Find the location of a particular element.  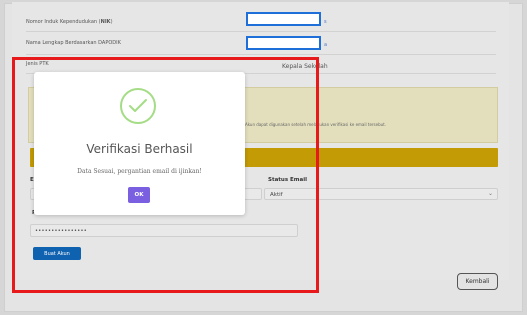

nik-marker: s is located at coordinates (325, 22).